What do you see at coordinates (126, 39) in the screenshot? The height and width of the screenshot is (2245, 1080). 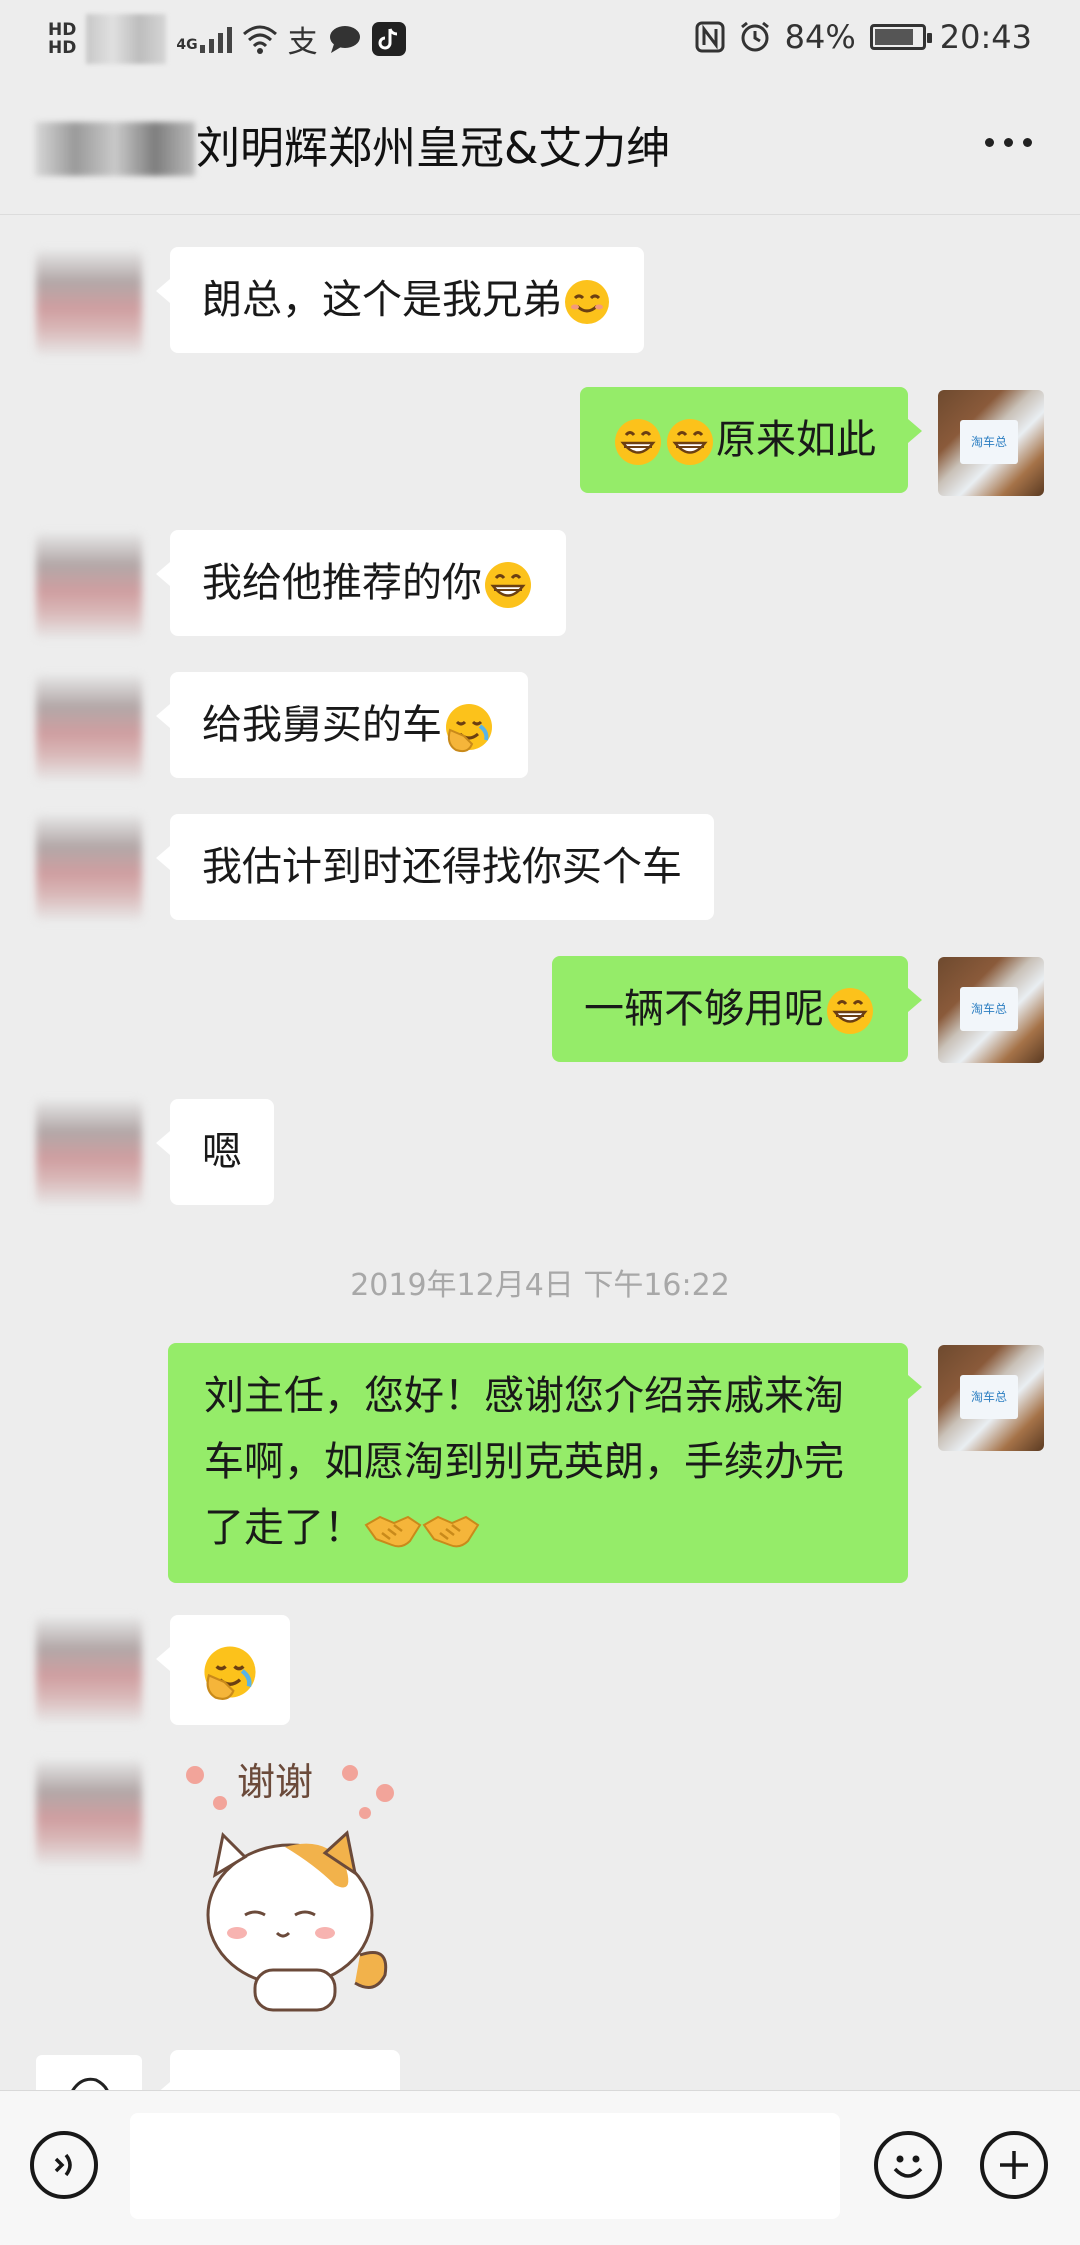 I see `blurred-carrier` at bounding box center [126, 39].